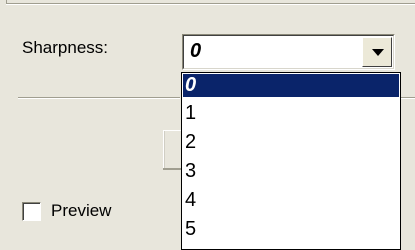 This screenshot has height=250, width=415. What do you see at coordinates (65, 47) in the screenshot?
I see `sharpness-label: Sharpness:` at bounding box center [65, 47].